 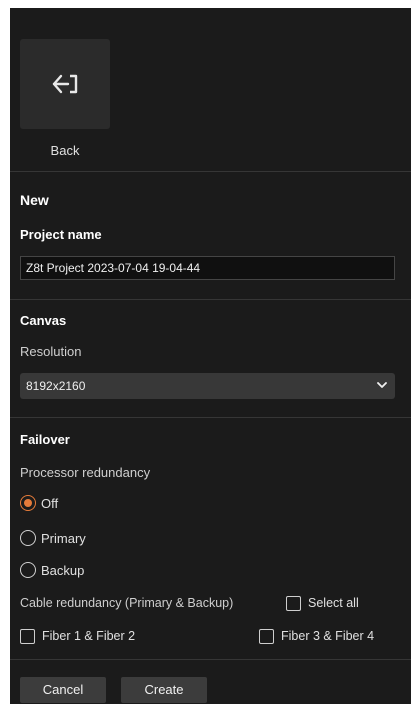 What do you see at coordinates (207, 386) in the screenshot?
I see `resolution-select: 8192x2160` at bounding box center [207, 386].